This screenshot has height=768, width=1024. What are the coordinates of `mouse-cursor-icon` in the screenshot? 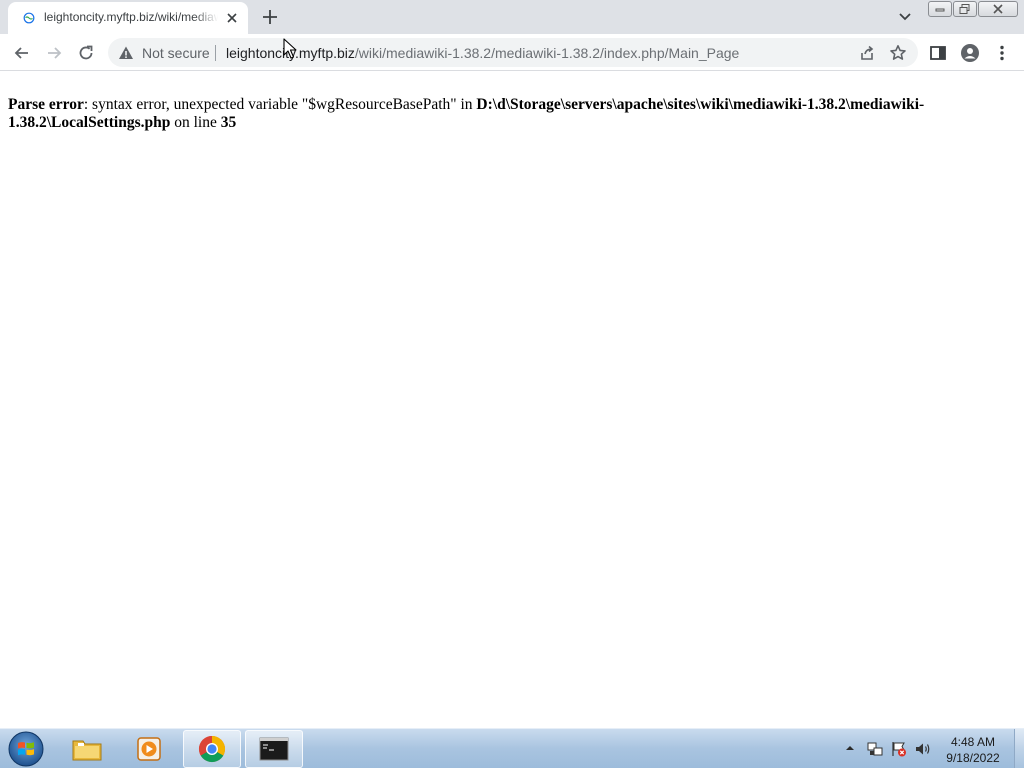 It's located at (290, 48).